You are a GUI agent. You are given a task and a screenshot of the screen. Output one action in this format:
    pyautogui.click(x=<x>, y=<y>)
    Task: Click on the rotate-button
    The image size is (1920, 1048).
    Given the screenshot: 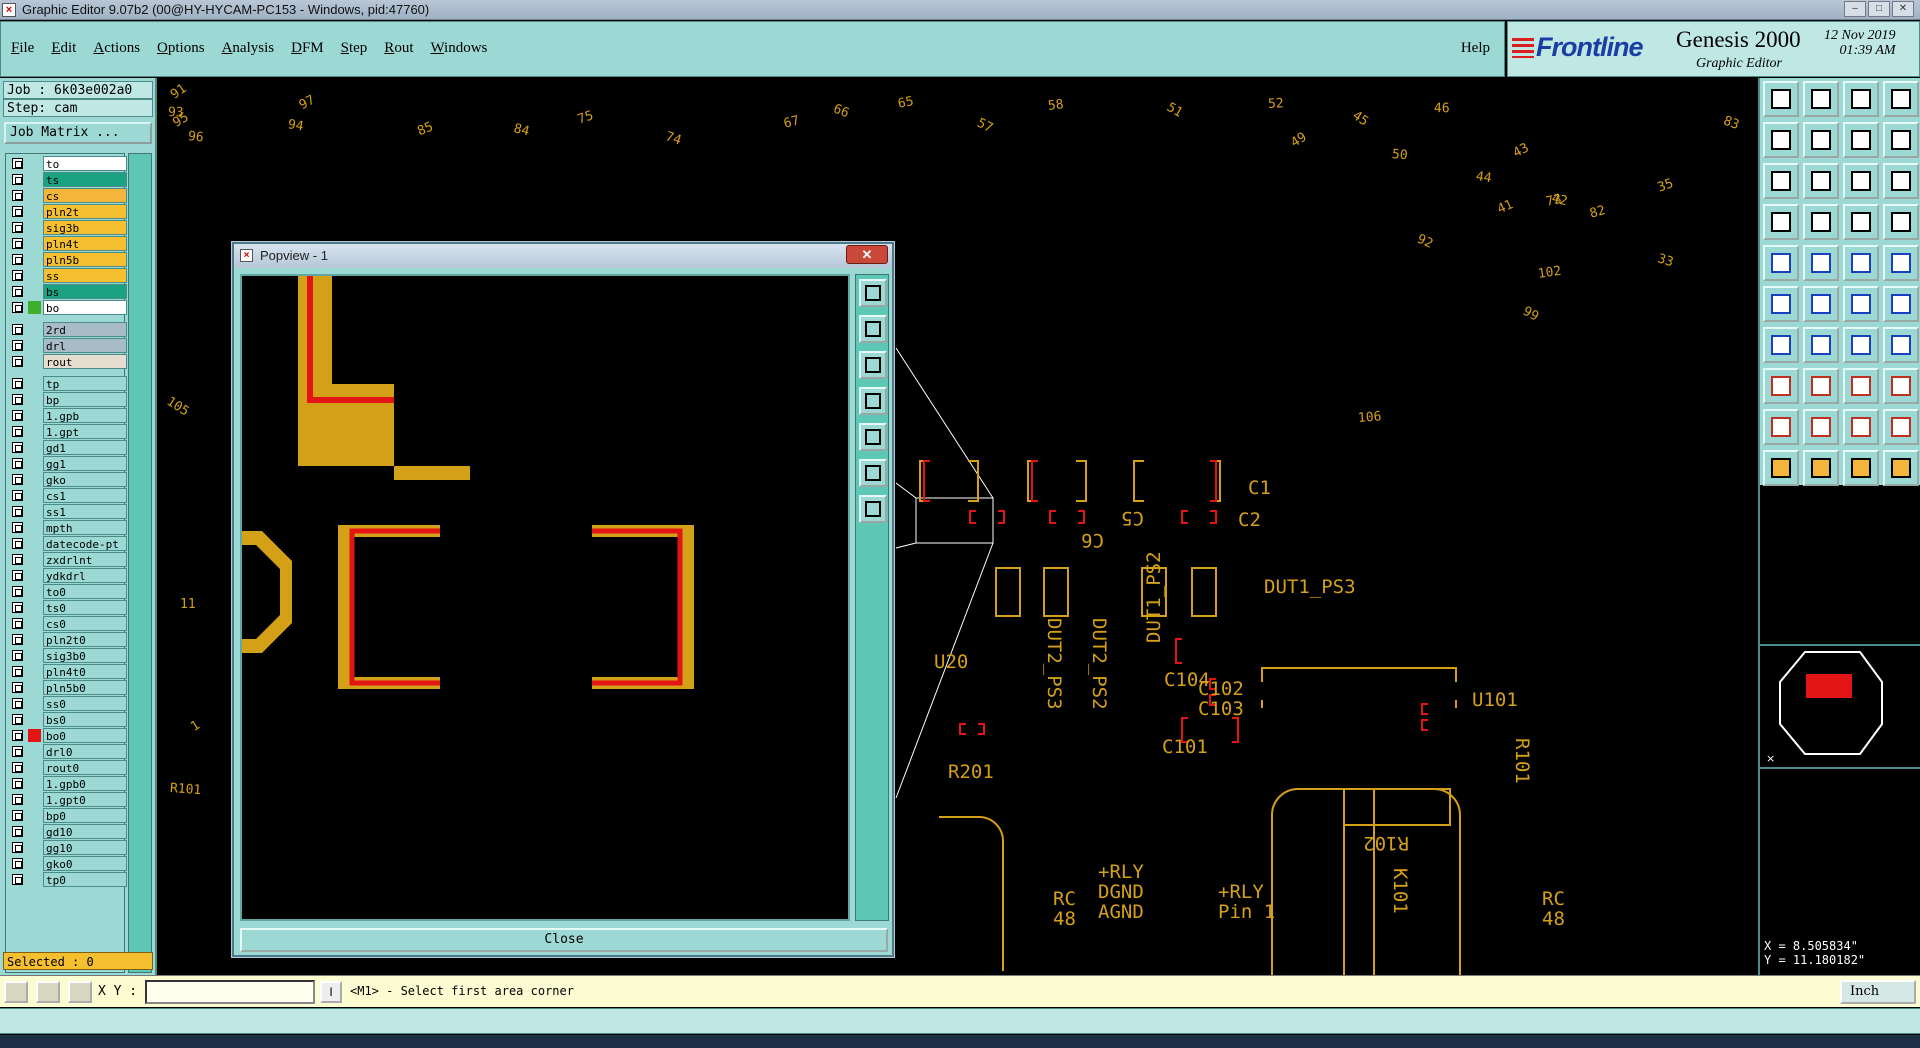 What is the action you would take?
    pyautogui.click(x=1861, y=345)
    